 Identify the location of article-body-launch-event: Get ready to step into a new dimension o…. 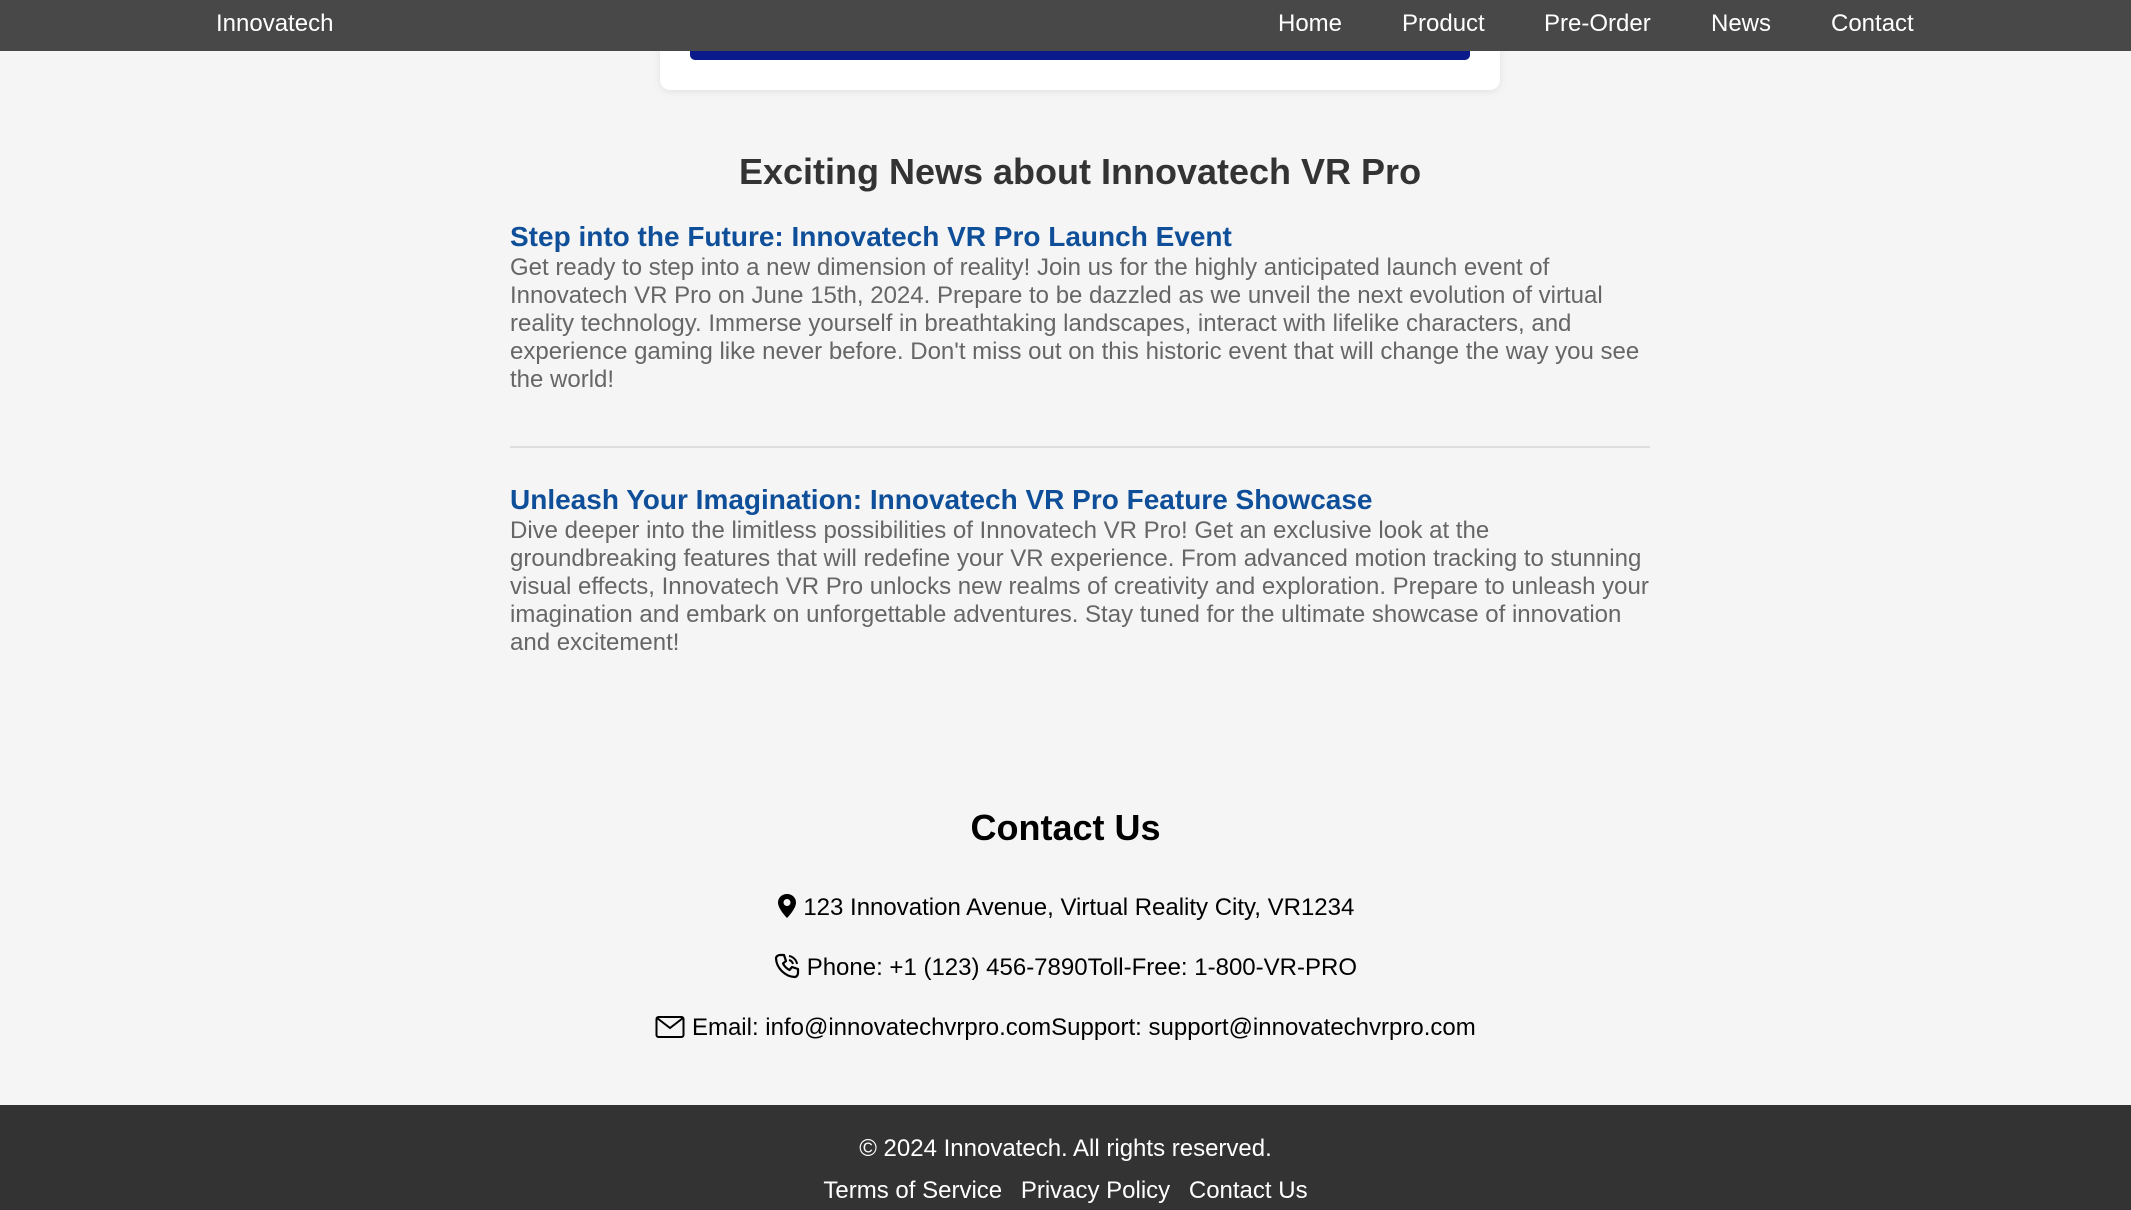
(1075, 323).